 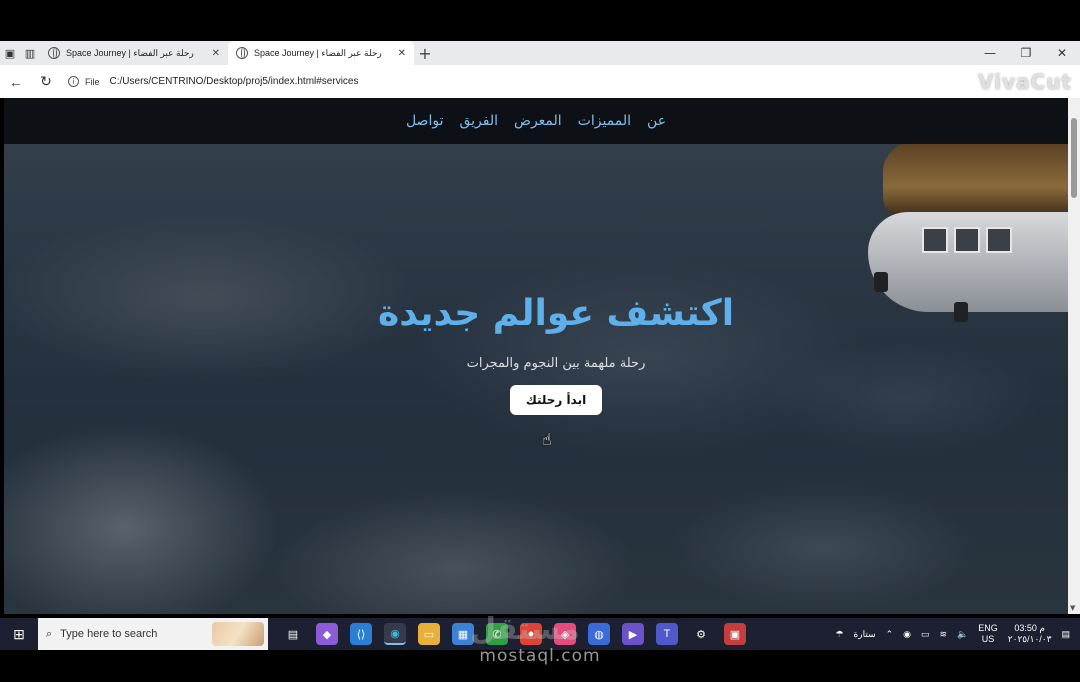 I want to click on weather-icon: ☂, so click(x=839, y=633).